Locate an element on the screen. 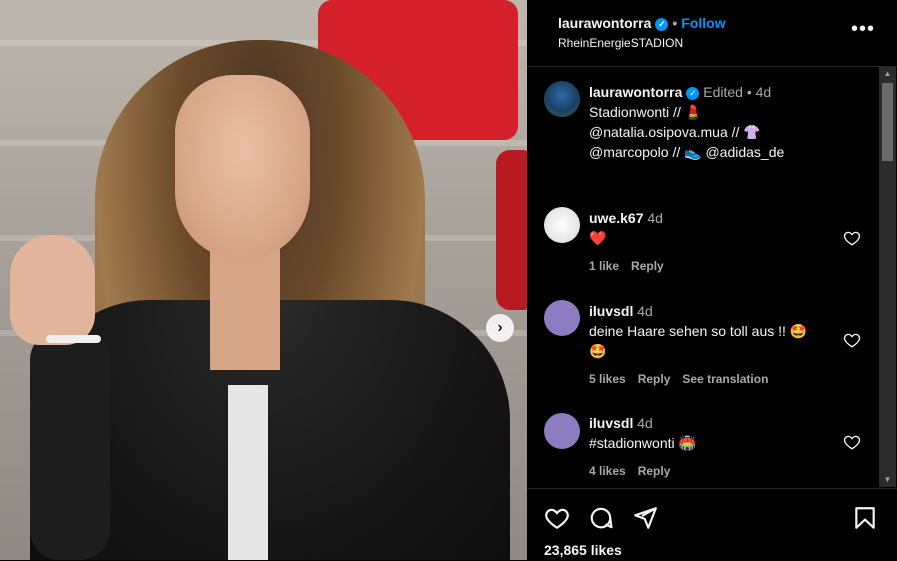  bracelet is located at coordinates (73, 339).